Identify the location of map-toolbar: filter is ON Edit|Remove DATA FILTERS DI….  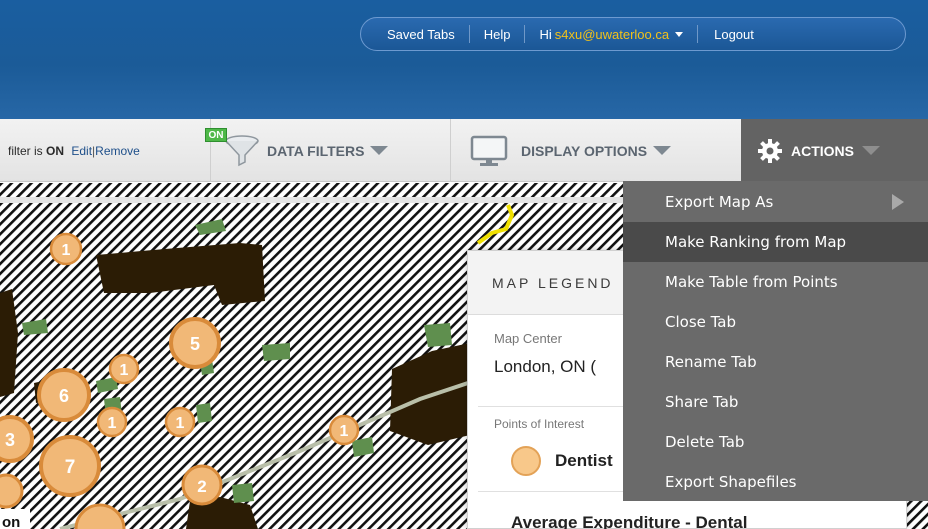
(464, 150).